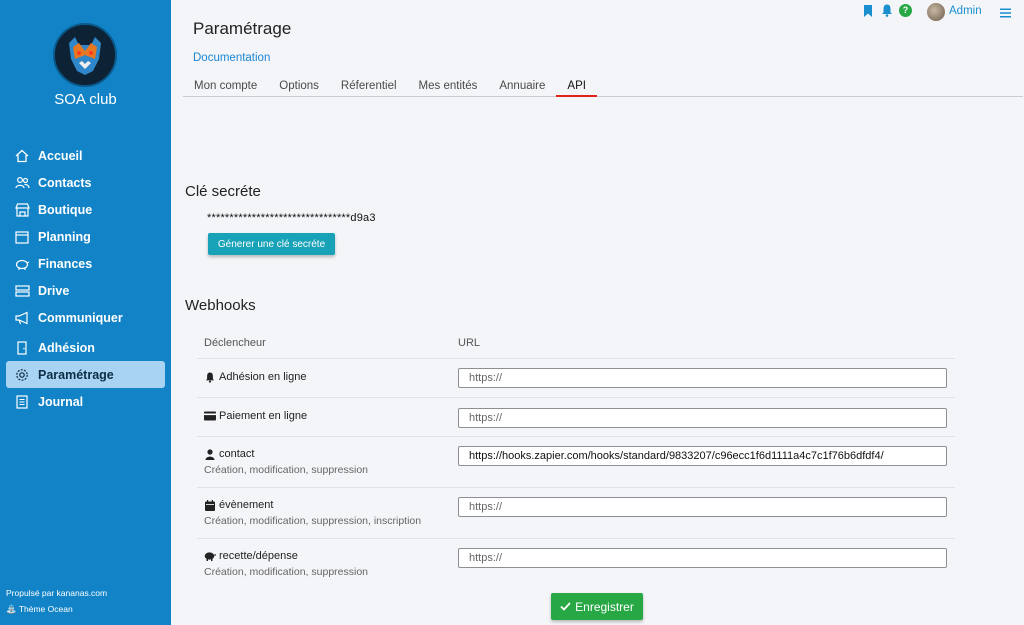 The height and width of the screenshot is (625, 1024). Describe the element at coordinates (54, 290) in the screenshot. I see `sidebar-item-label: Drive` at that location.